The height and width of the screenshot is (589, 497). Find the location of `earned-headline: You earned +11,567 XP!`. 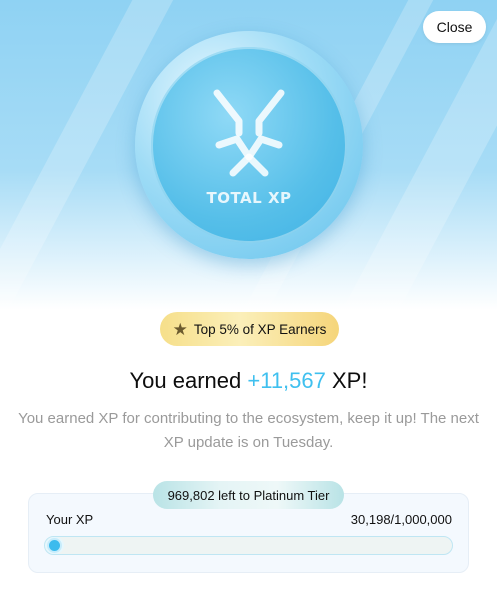

earned-headline: You earned +11,567 XP! is located at coordinates (248, 381).